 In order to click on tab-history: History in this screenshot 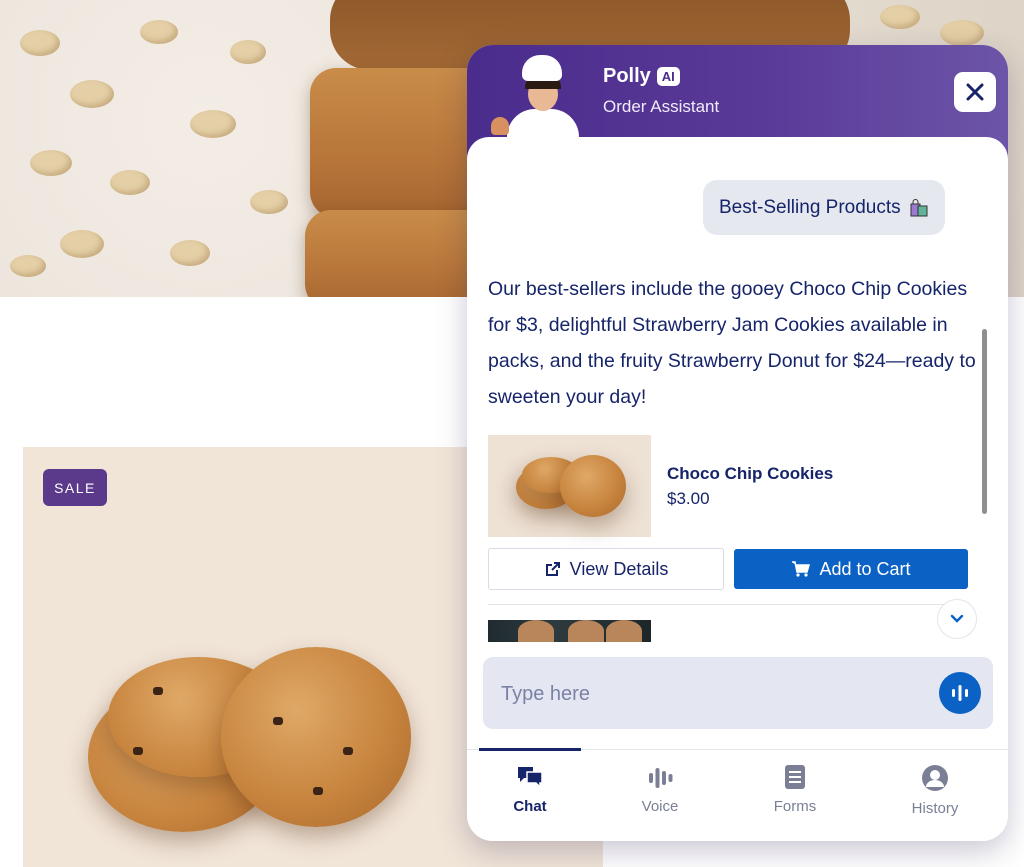, I will do `click(935, 796)`.